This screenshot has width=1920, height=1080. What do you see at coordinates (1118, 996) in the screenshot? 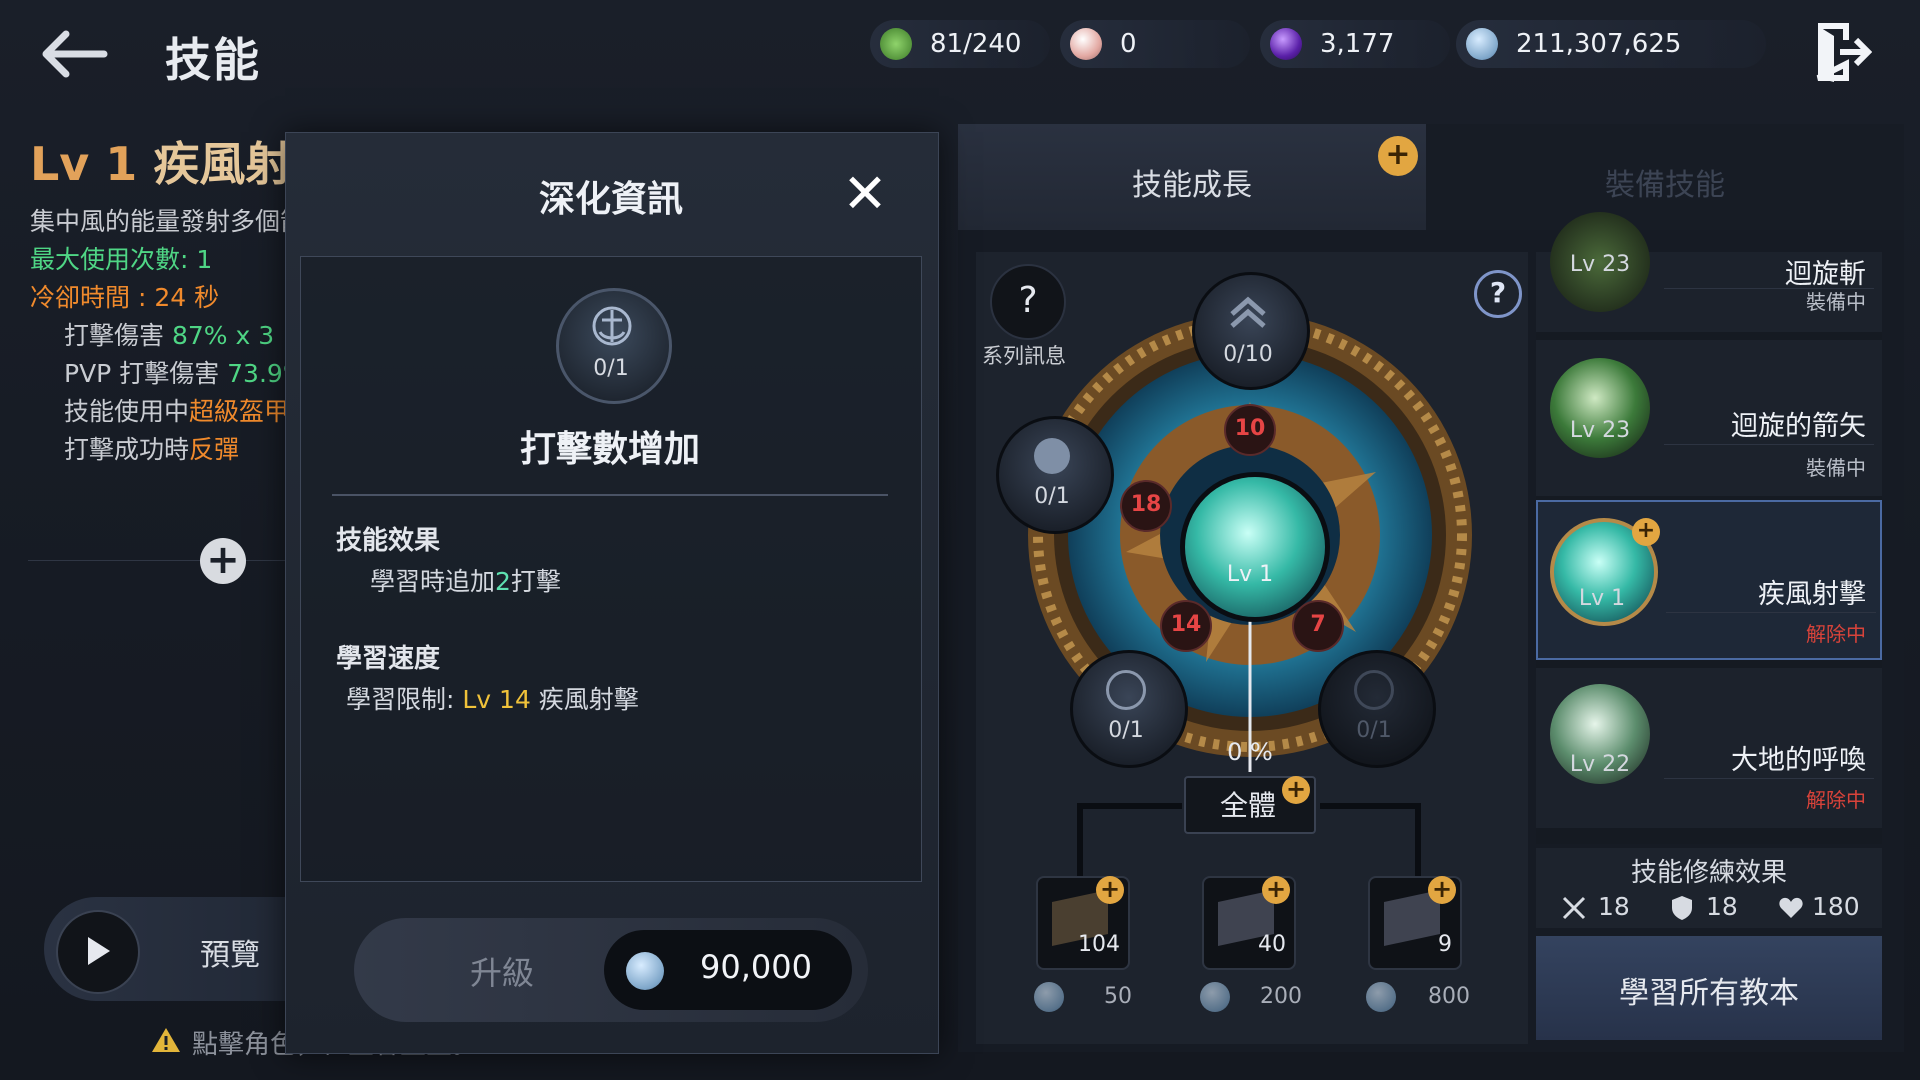
I see `book-1-cost: 50` at bounding box center [1118, 996].